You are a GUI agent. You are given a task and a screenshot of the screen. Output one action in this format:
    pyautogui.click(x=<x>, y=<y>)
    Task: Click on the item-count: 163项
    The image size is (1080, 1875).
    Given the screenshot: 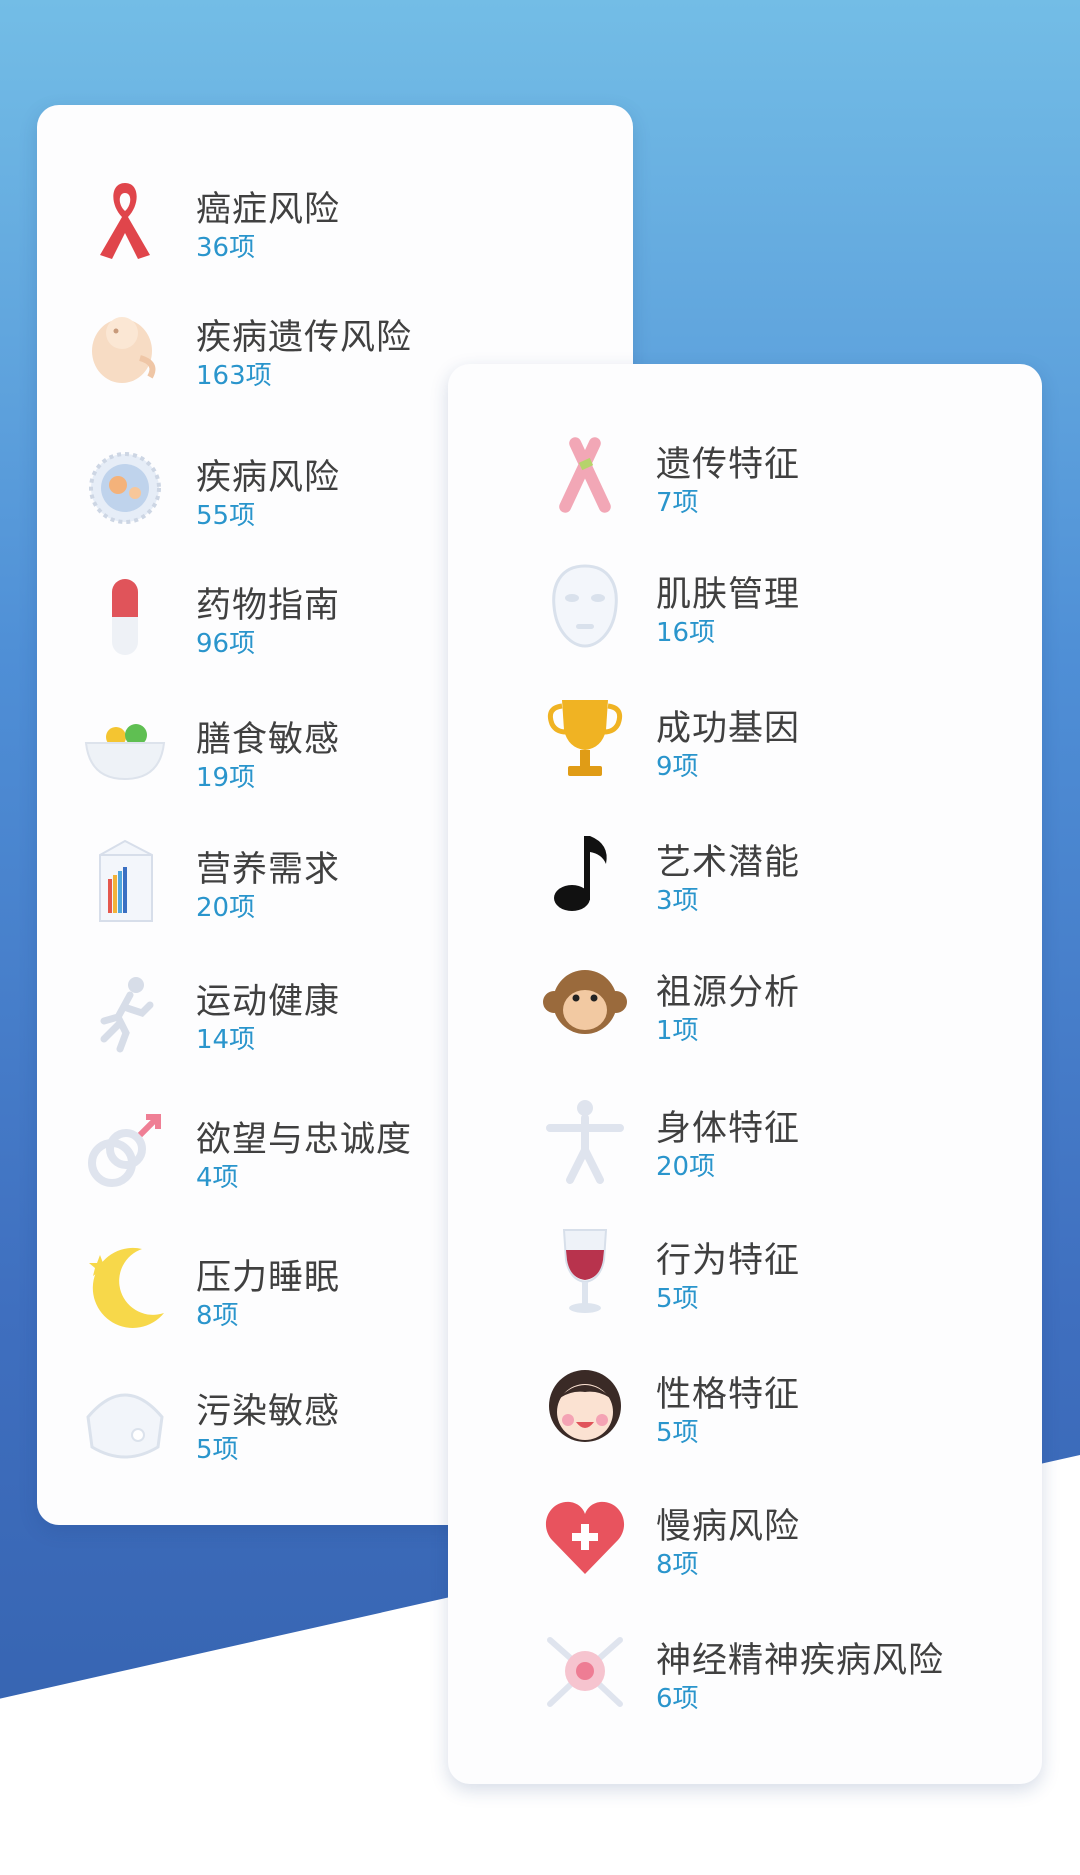 What is the action you would take?
    pyautogui.click(x=234, y=376)
    